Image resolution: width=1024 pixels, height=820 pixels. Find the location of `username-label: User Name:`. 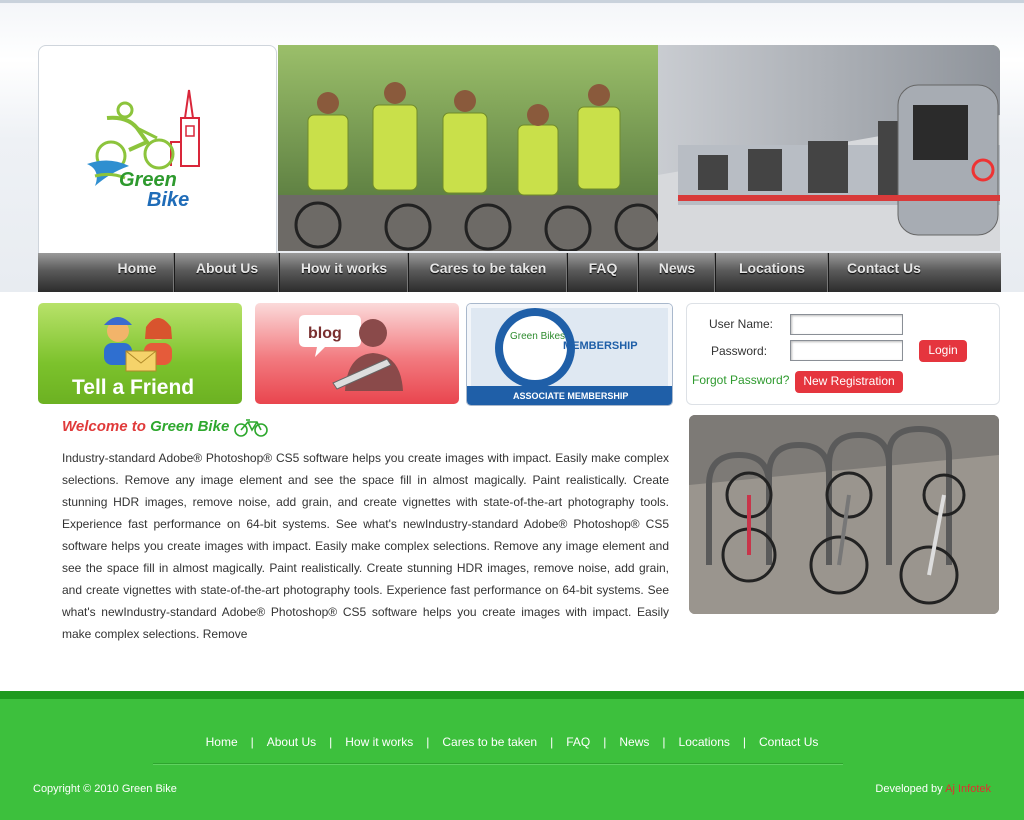

username-label: User Name: is located at coordinates (741, 324).